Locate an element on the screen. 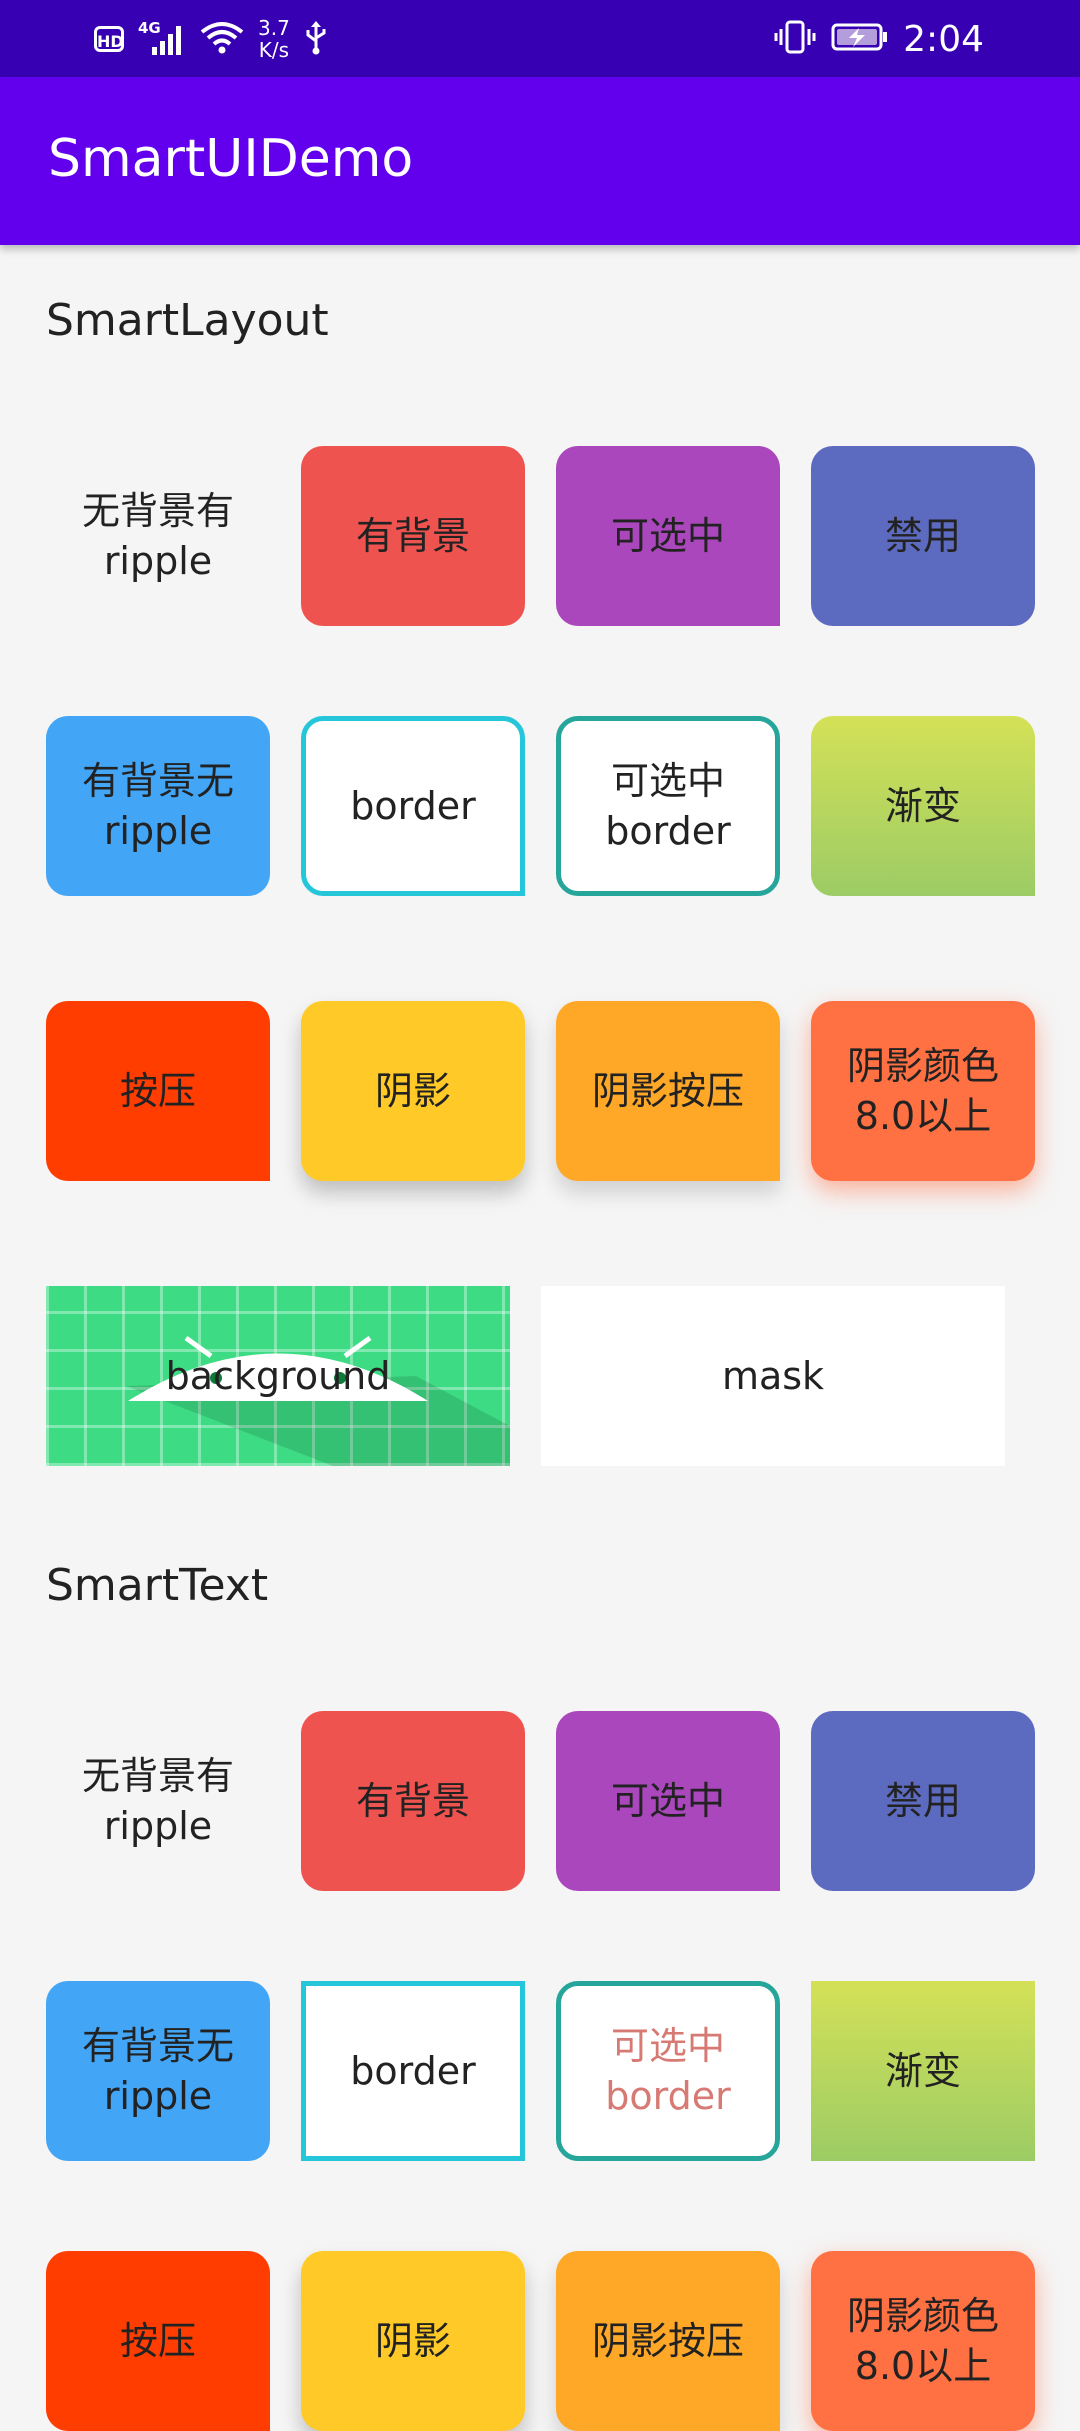 Image resolution: width=1080 pixels, height=2431 pixels. layout-with-bg: 有背景 is located at coordinates (413, 536).